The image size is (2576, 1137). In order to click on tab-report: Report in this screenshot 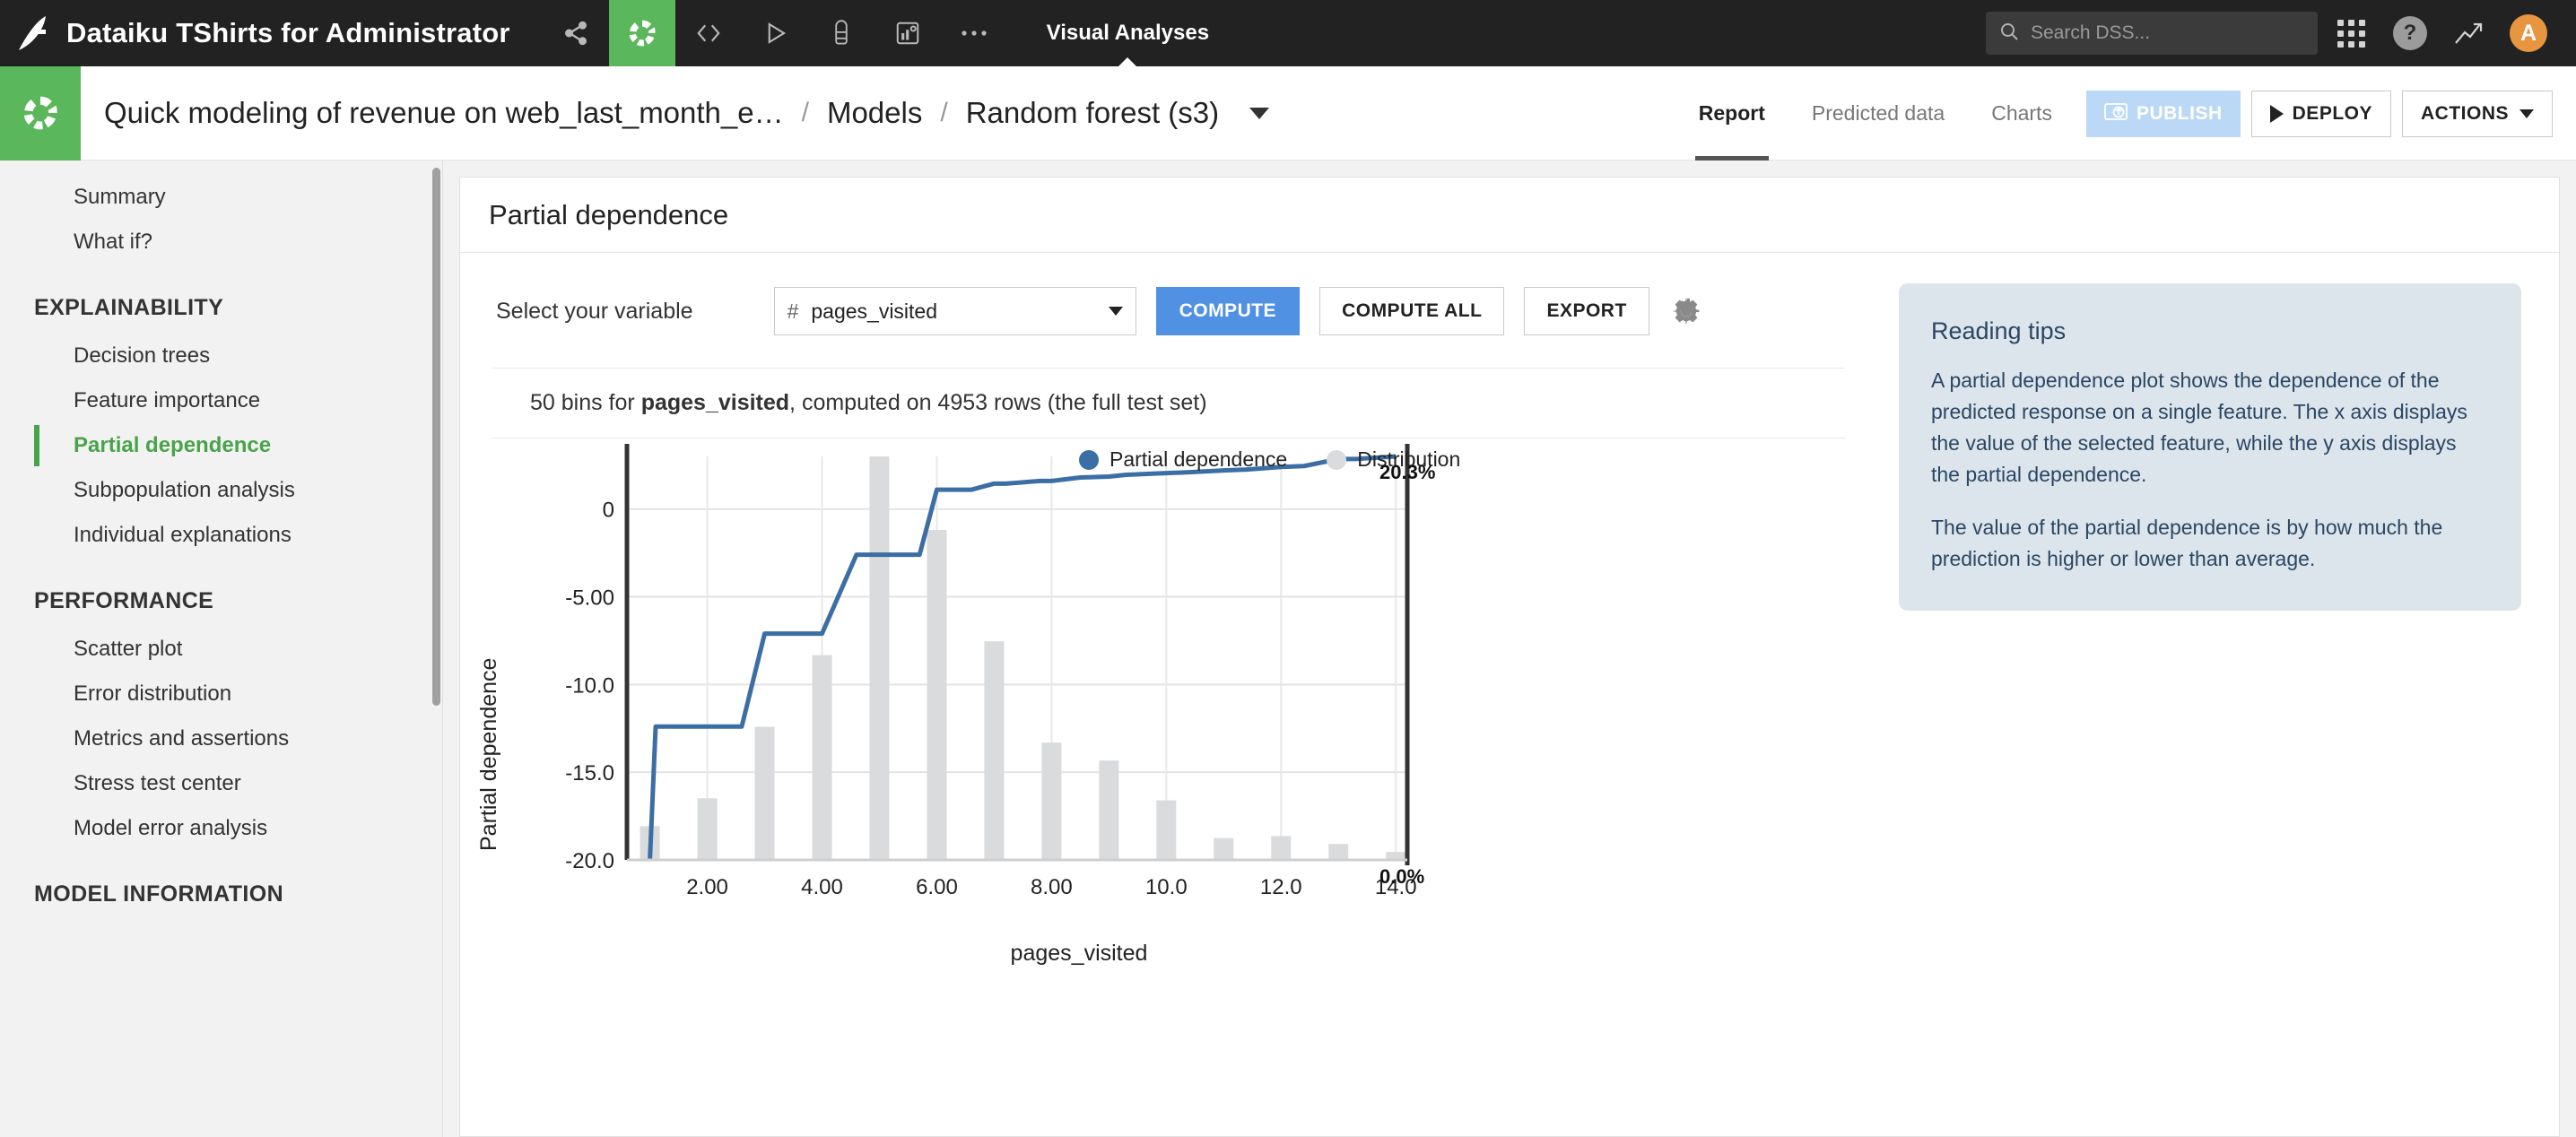, I will do `click(1731, 113)`.